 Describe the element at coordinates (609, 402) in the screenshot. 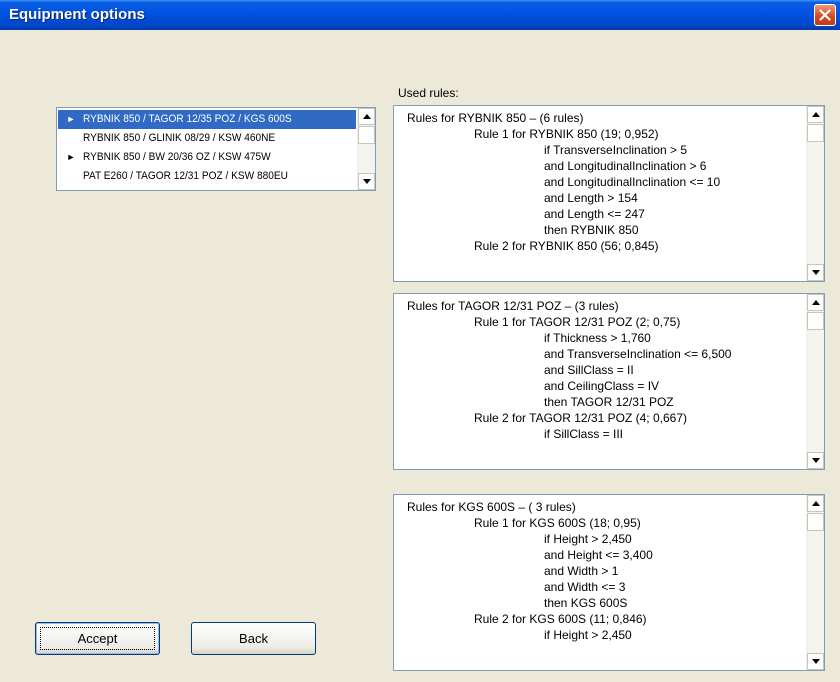

I see `rule-line: then TAGOR 12/31 POZ` at that location.